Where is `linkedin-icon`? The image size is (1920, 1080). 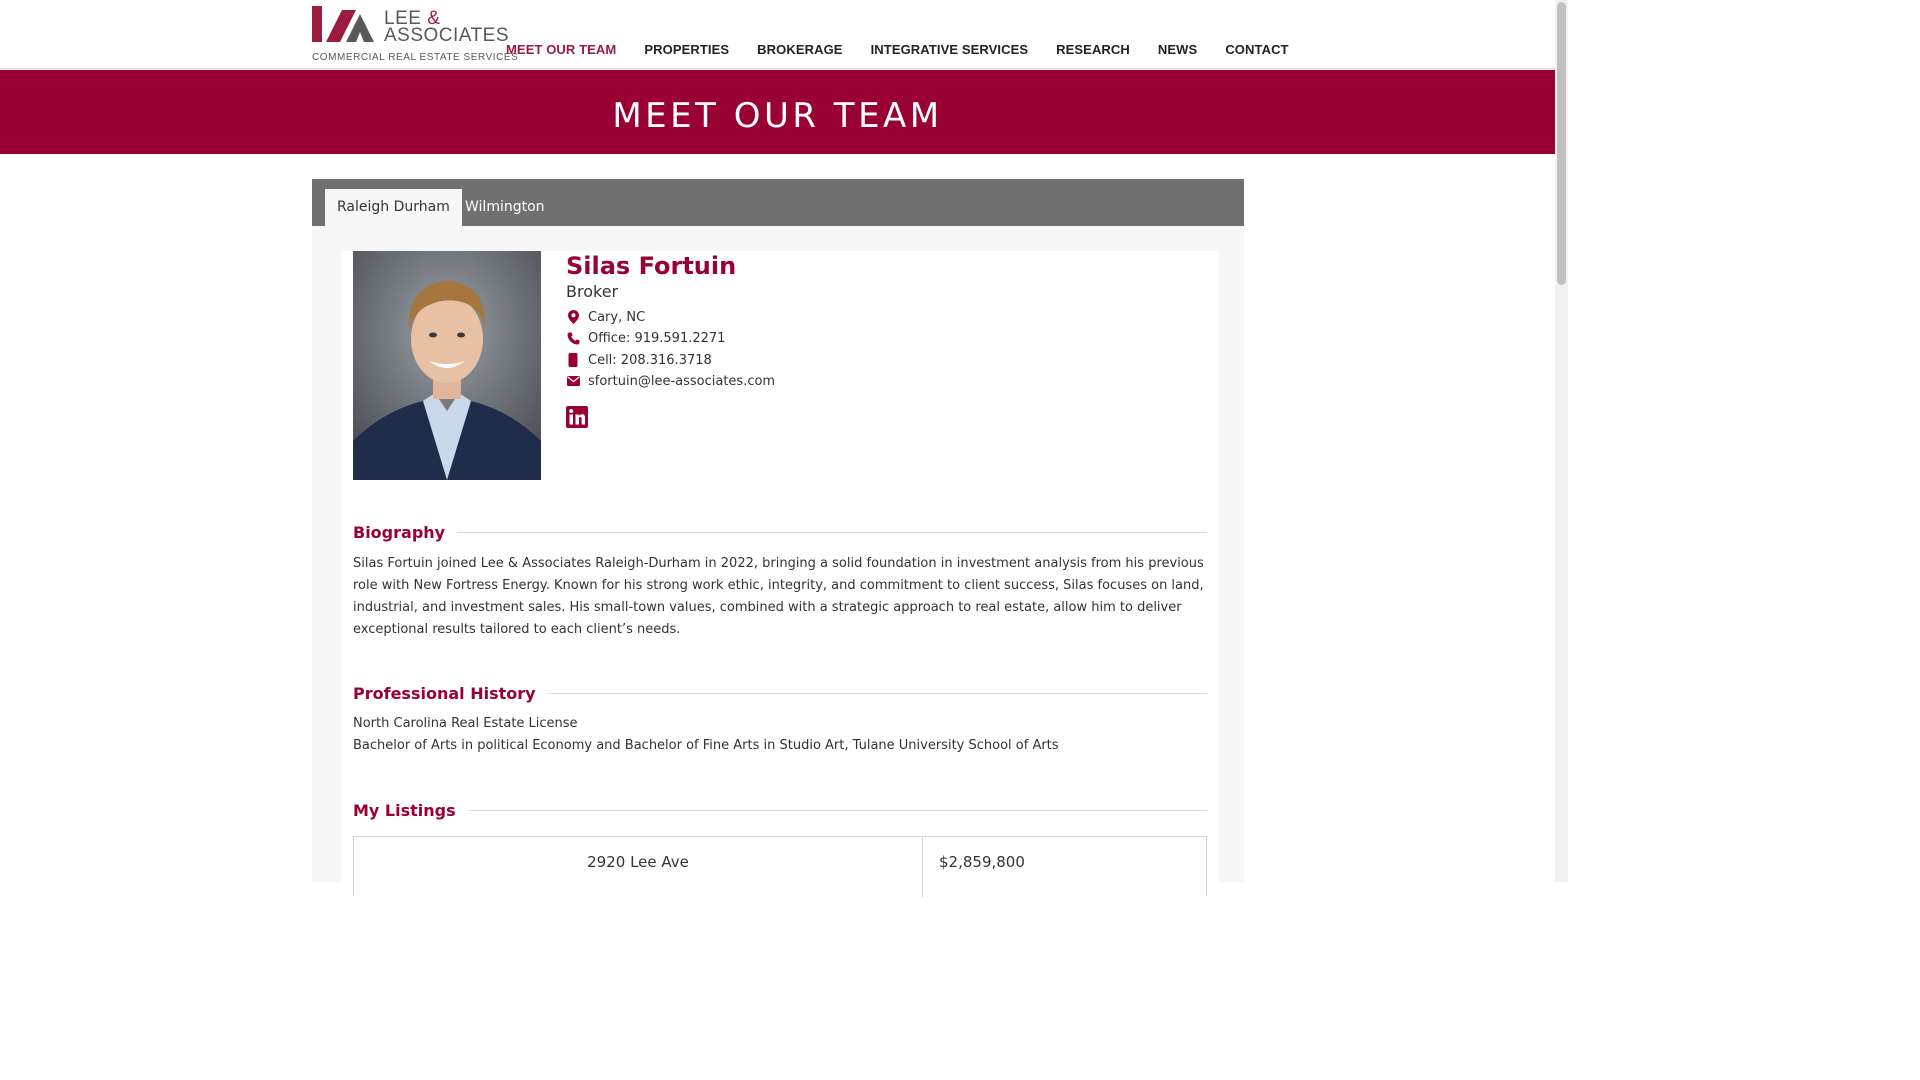
linkedin-icon is located at coordinates (577, 417).